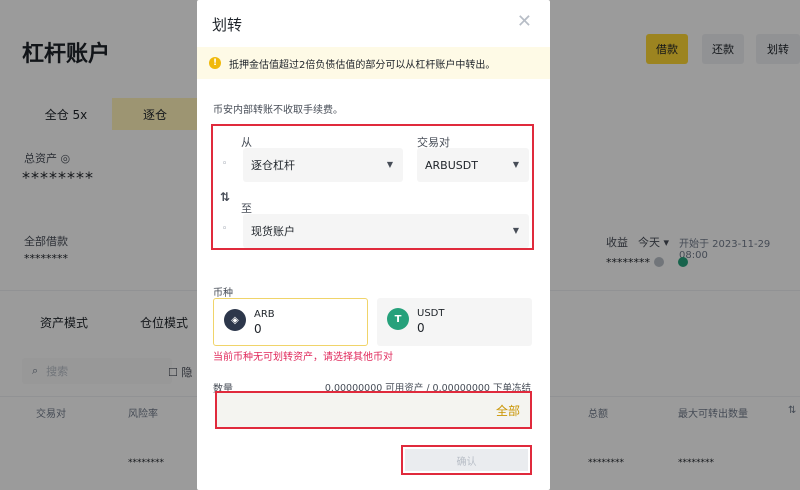  Describe the element at coordinates (273, 231) in the screenshot. I see `to-account-value: 现货账户` at that location.